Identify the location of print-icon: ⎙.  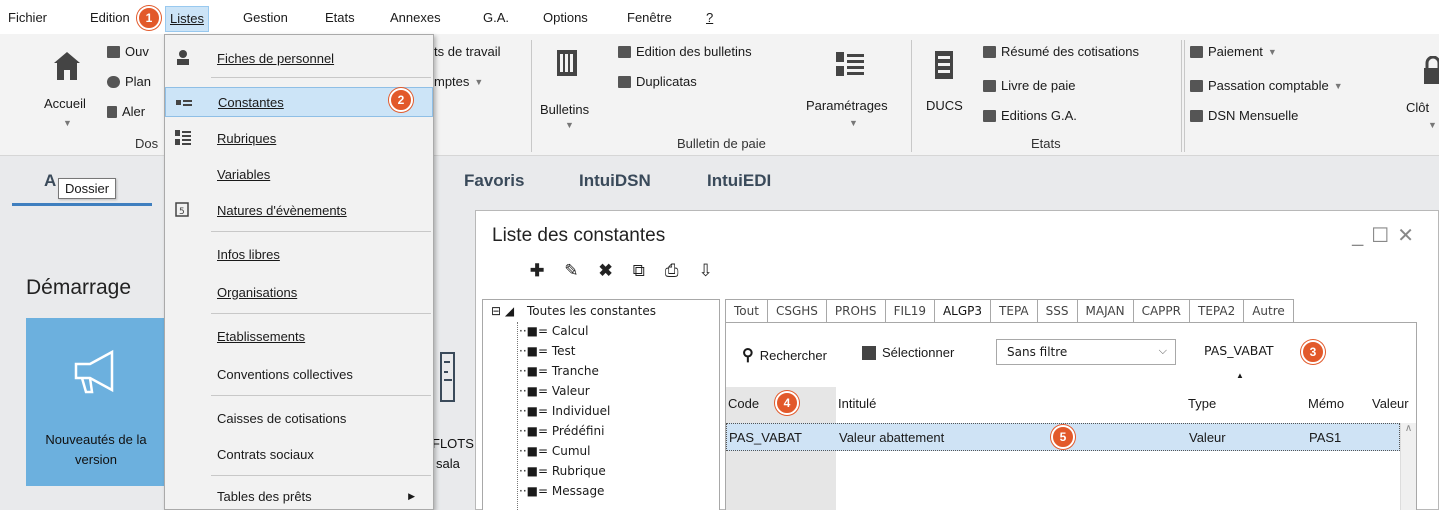
(672, 271).